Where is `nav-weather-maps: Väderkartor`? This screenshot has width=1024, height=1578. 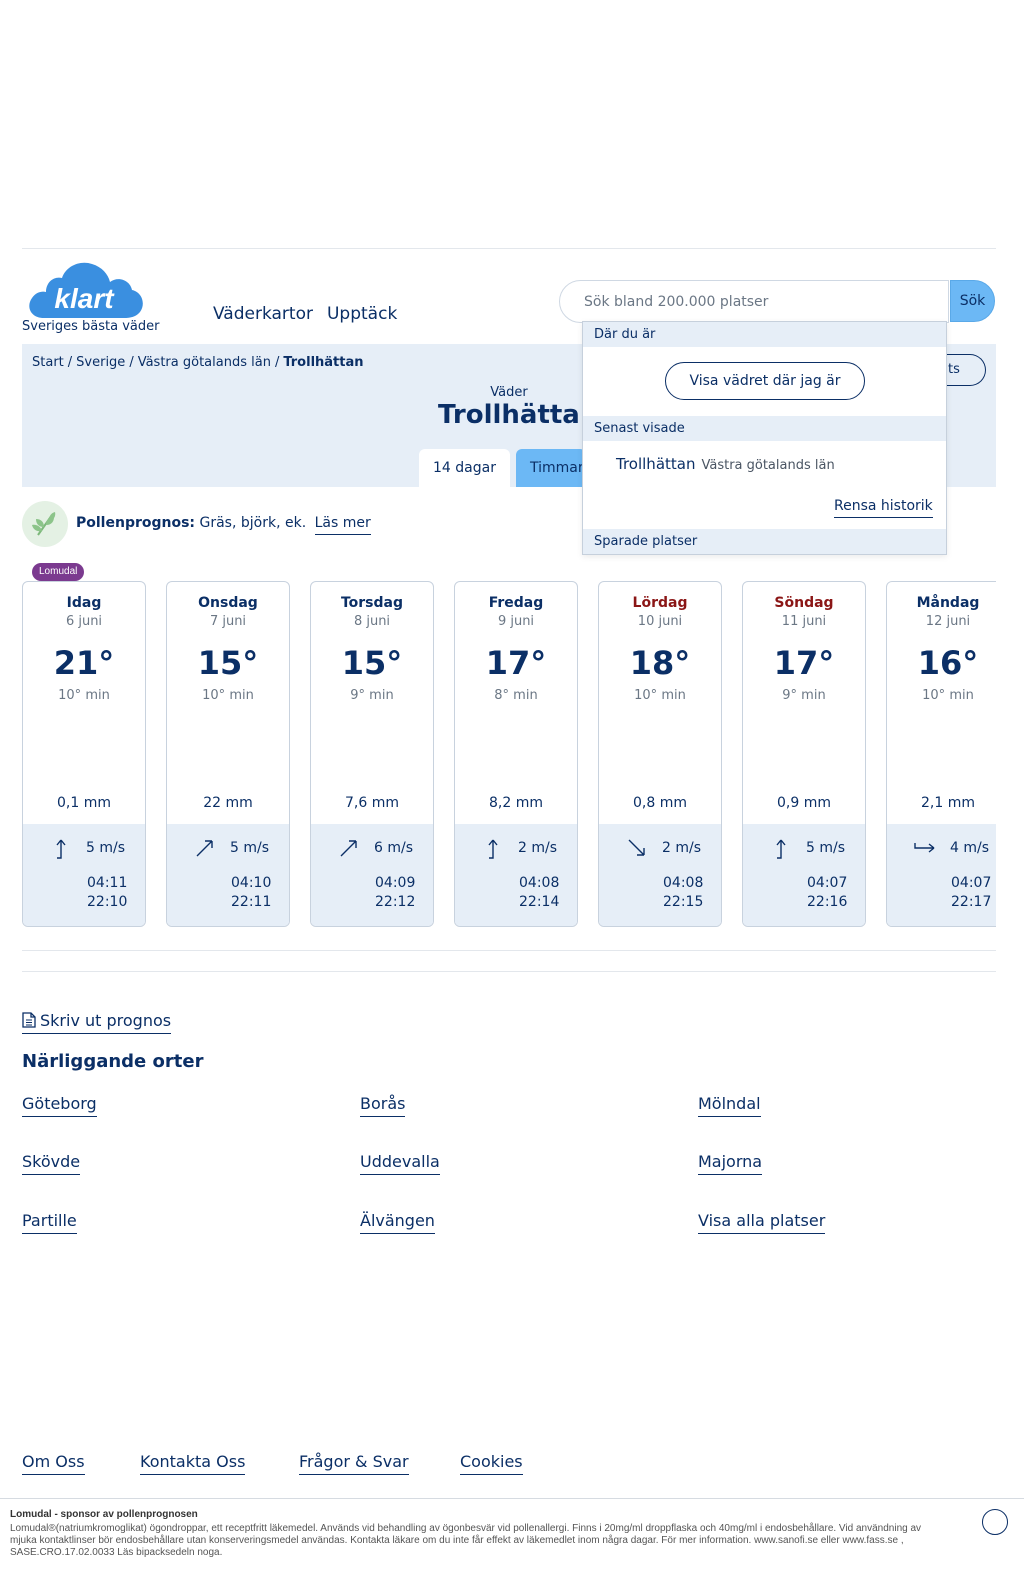
nav-weather-maps: Väderkartor is located at coordinates (263, 314).